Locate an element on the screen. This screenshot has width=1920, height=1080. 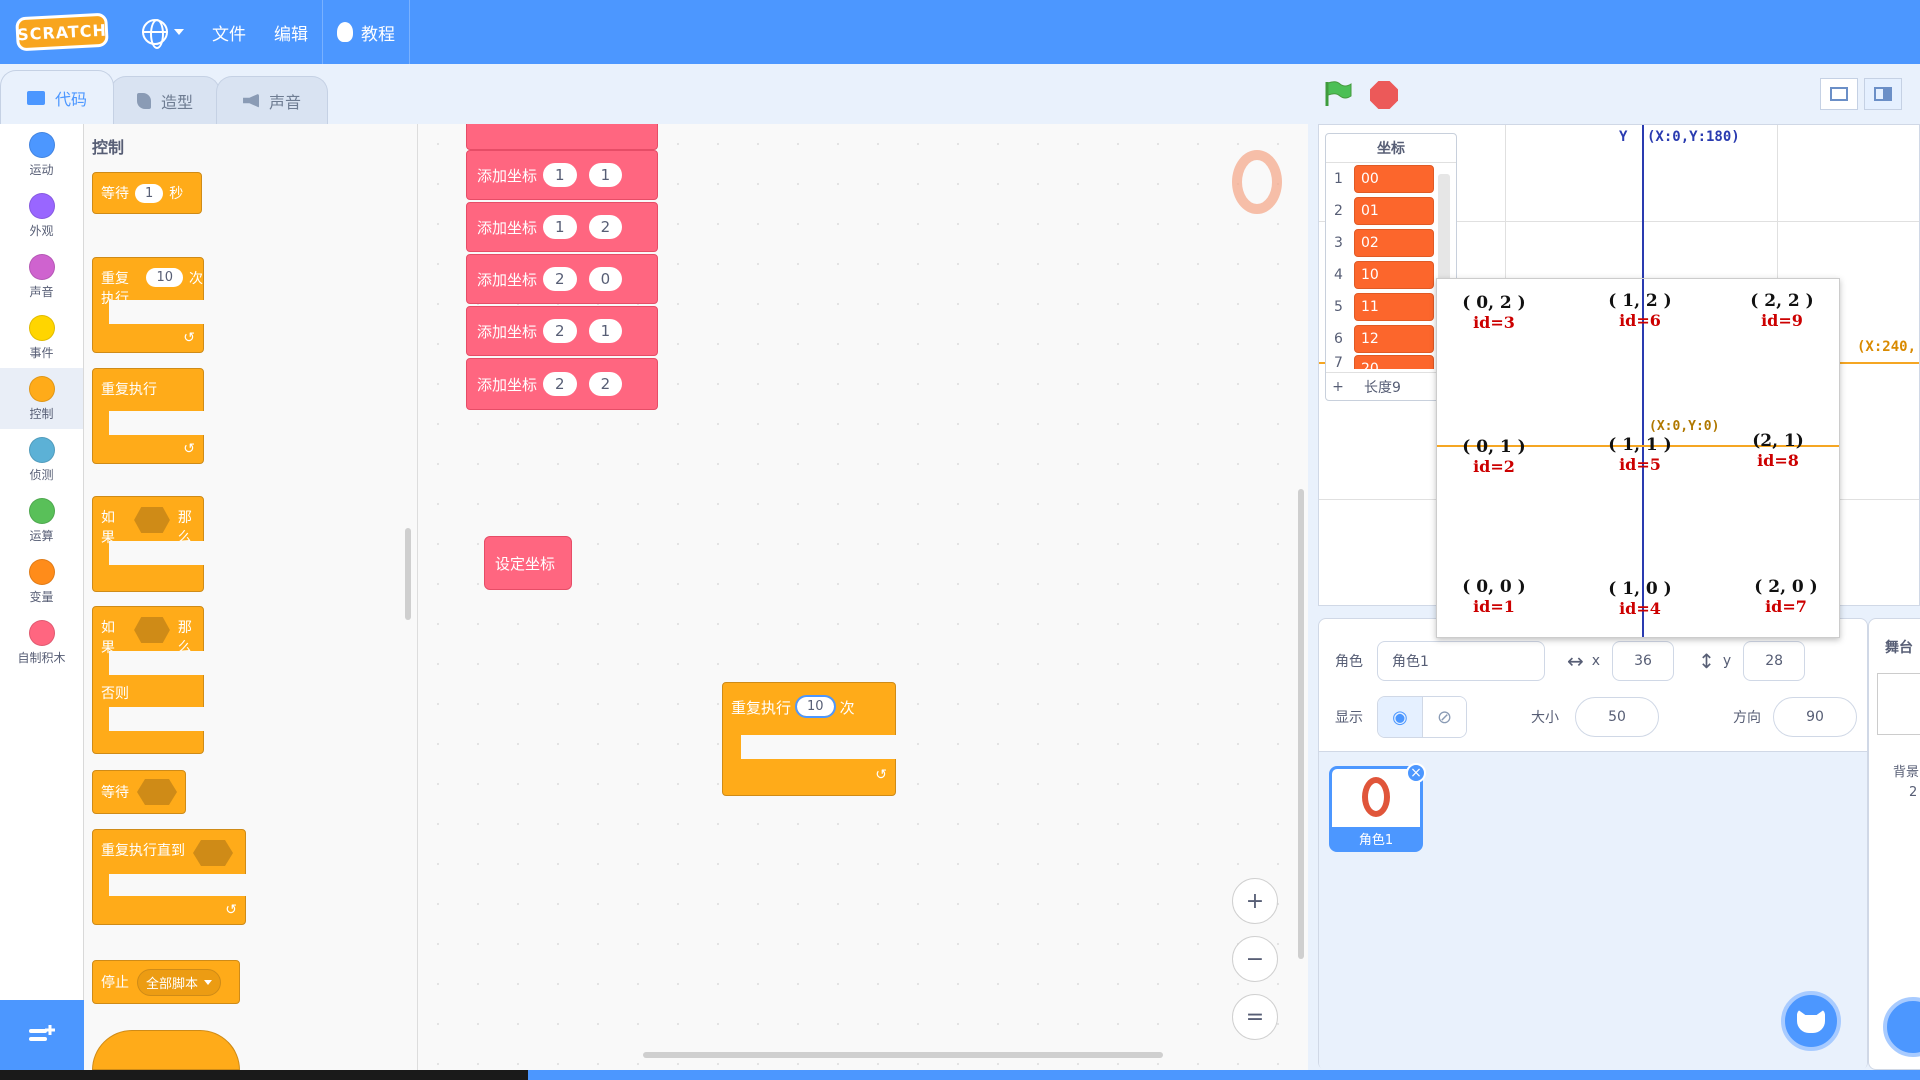
add-coordinate-block: 添加坐标 2 1 is located at coordinates (562, 331).